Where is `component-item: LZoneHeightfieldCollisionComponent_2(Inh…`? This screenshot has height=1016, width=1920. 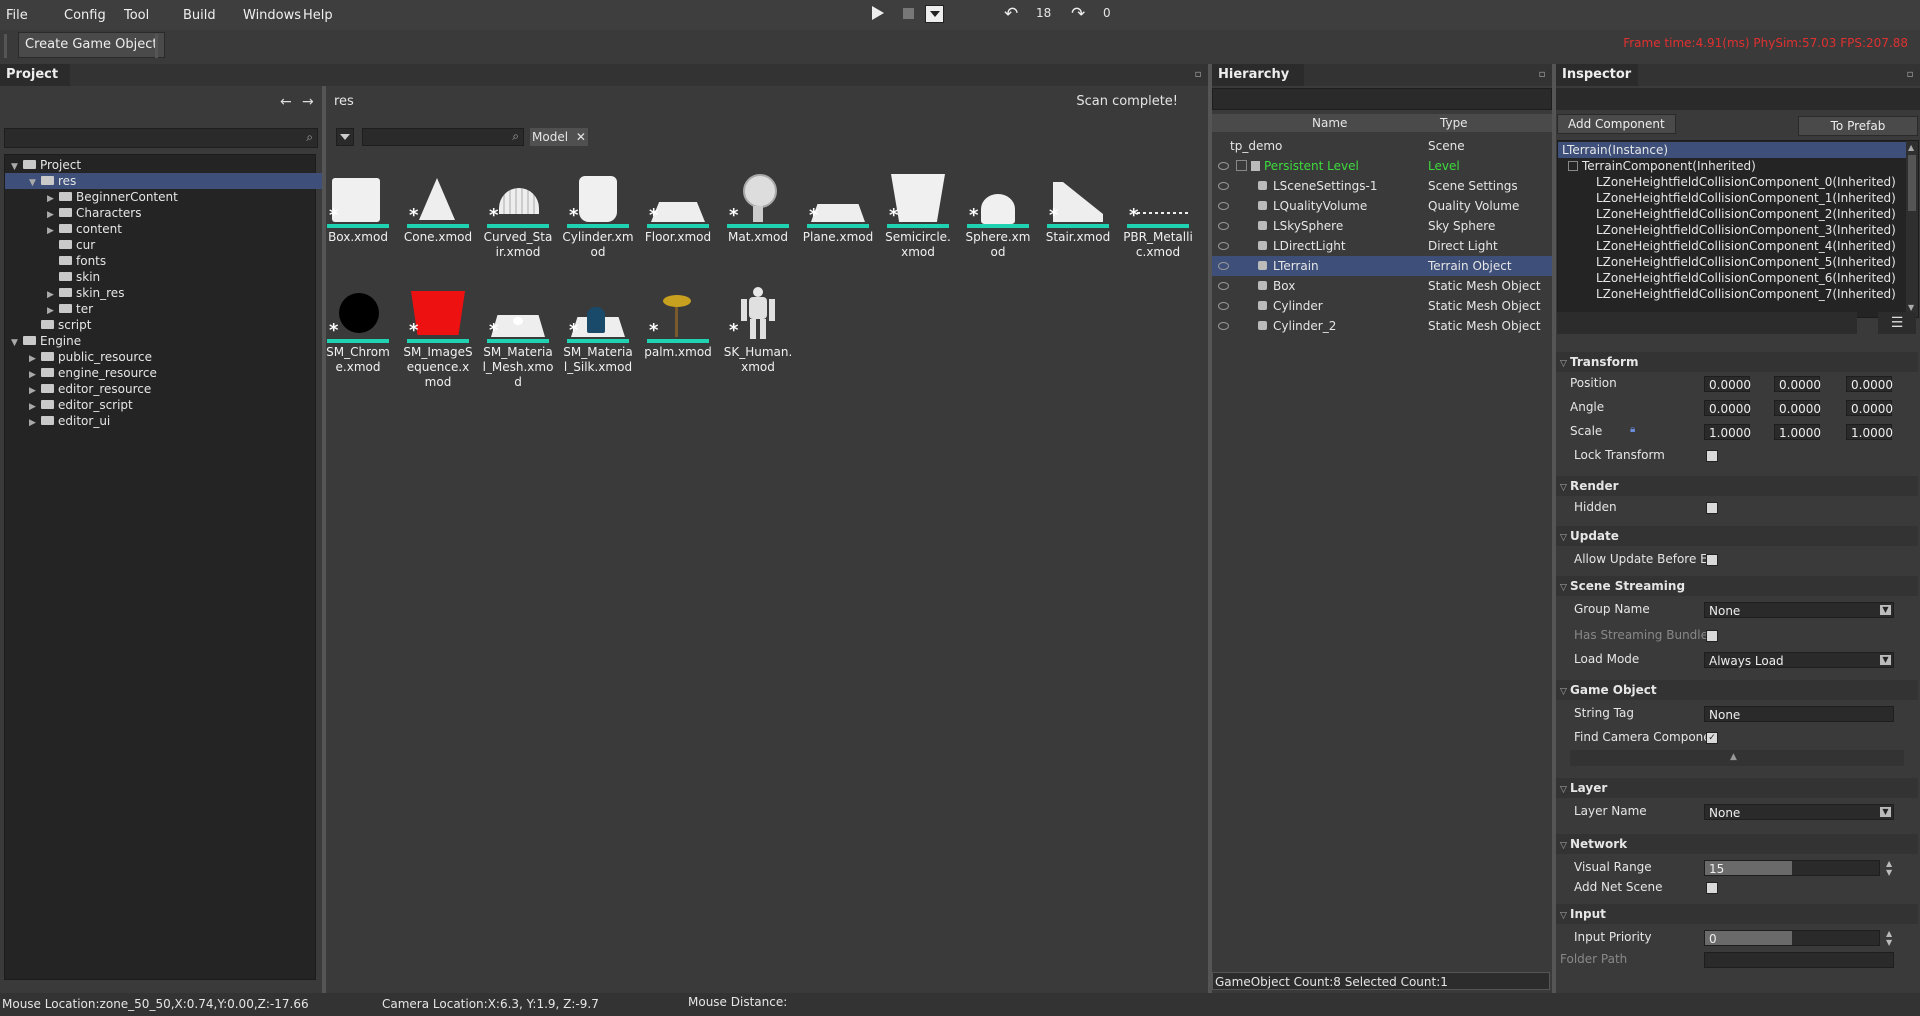
component-item: LZoneHeightfieldCollisionComponent_2(Inh… is located at coordinates (1738, 214).